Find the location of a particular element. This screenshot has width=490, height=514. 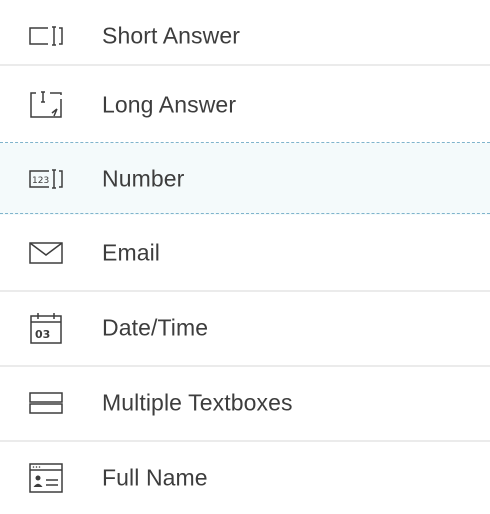

multiple-textboxes-icon is located at coordinates (46, 403).